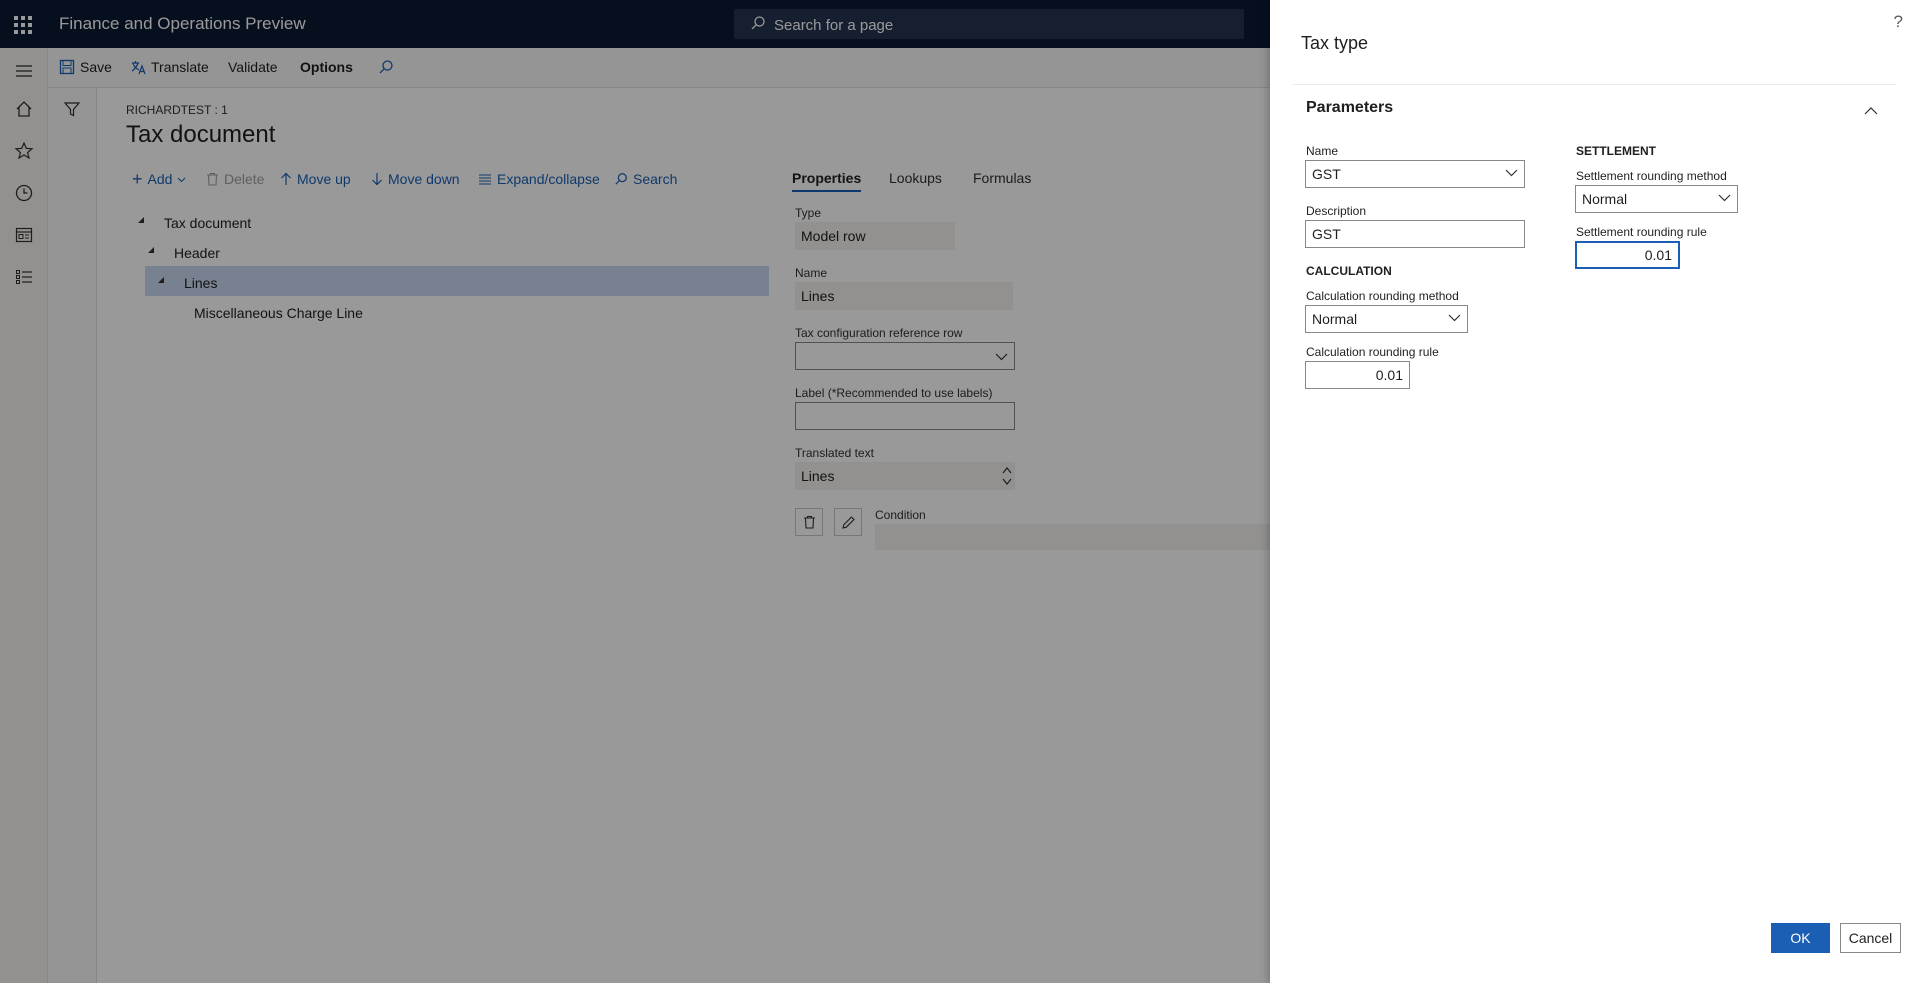 This screenshot has height=983, width=1919. Describe the element at coordinates (1349, 271) in the screenshot. I see `calculation-group-header: CALCULATION` at that location.